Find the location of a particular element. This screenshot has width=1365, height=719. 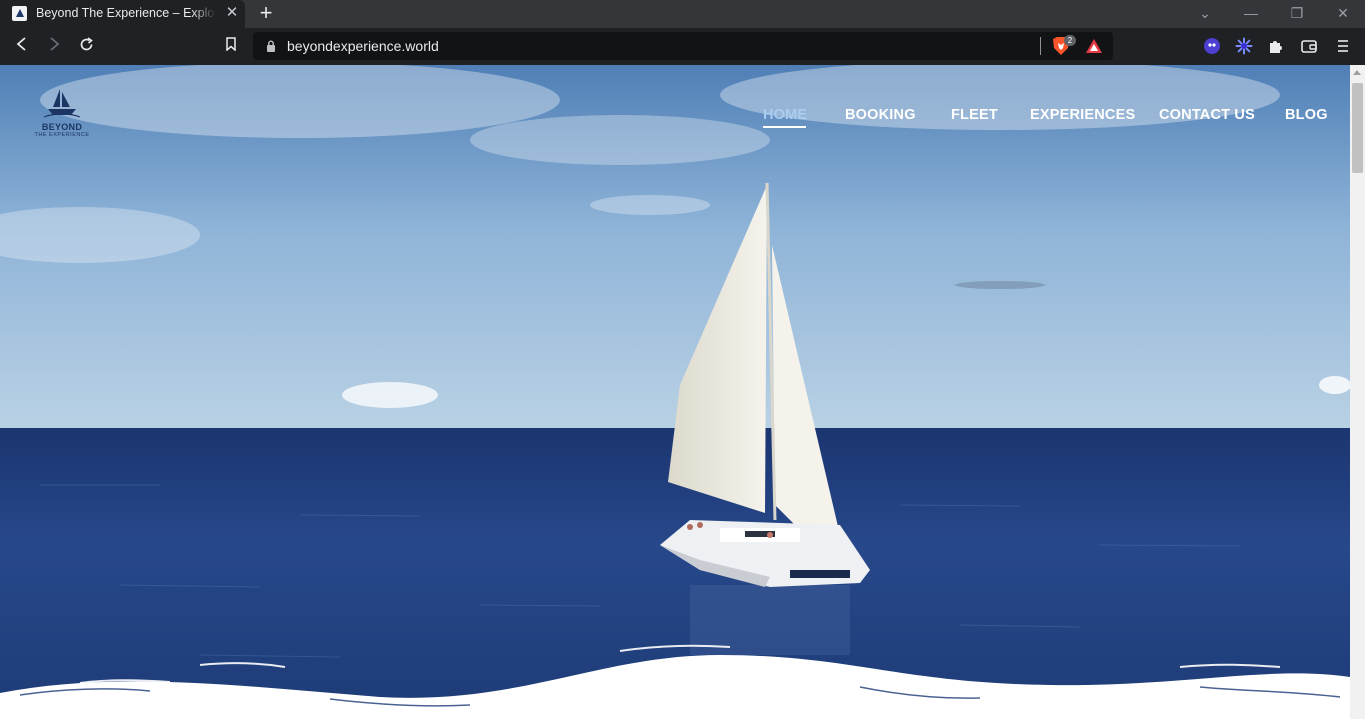

site-logo: BEYOND THE EXPERIENCE is located at coordinates (62, 115).